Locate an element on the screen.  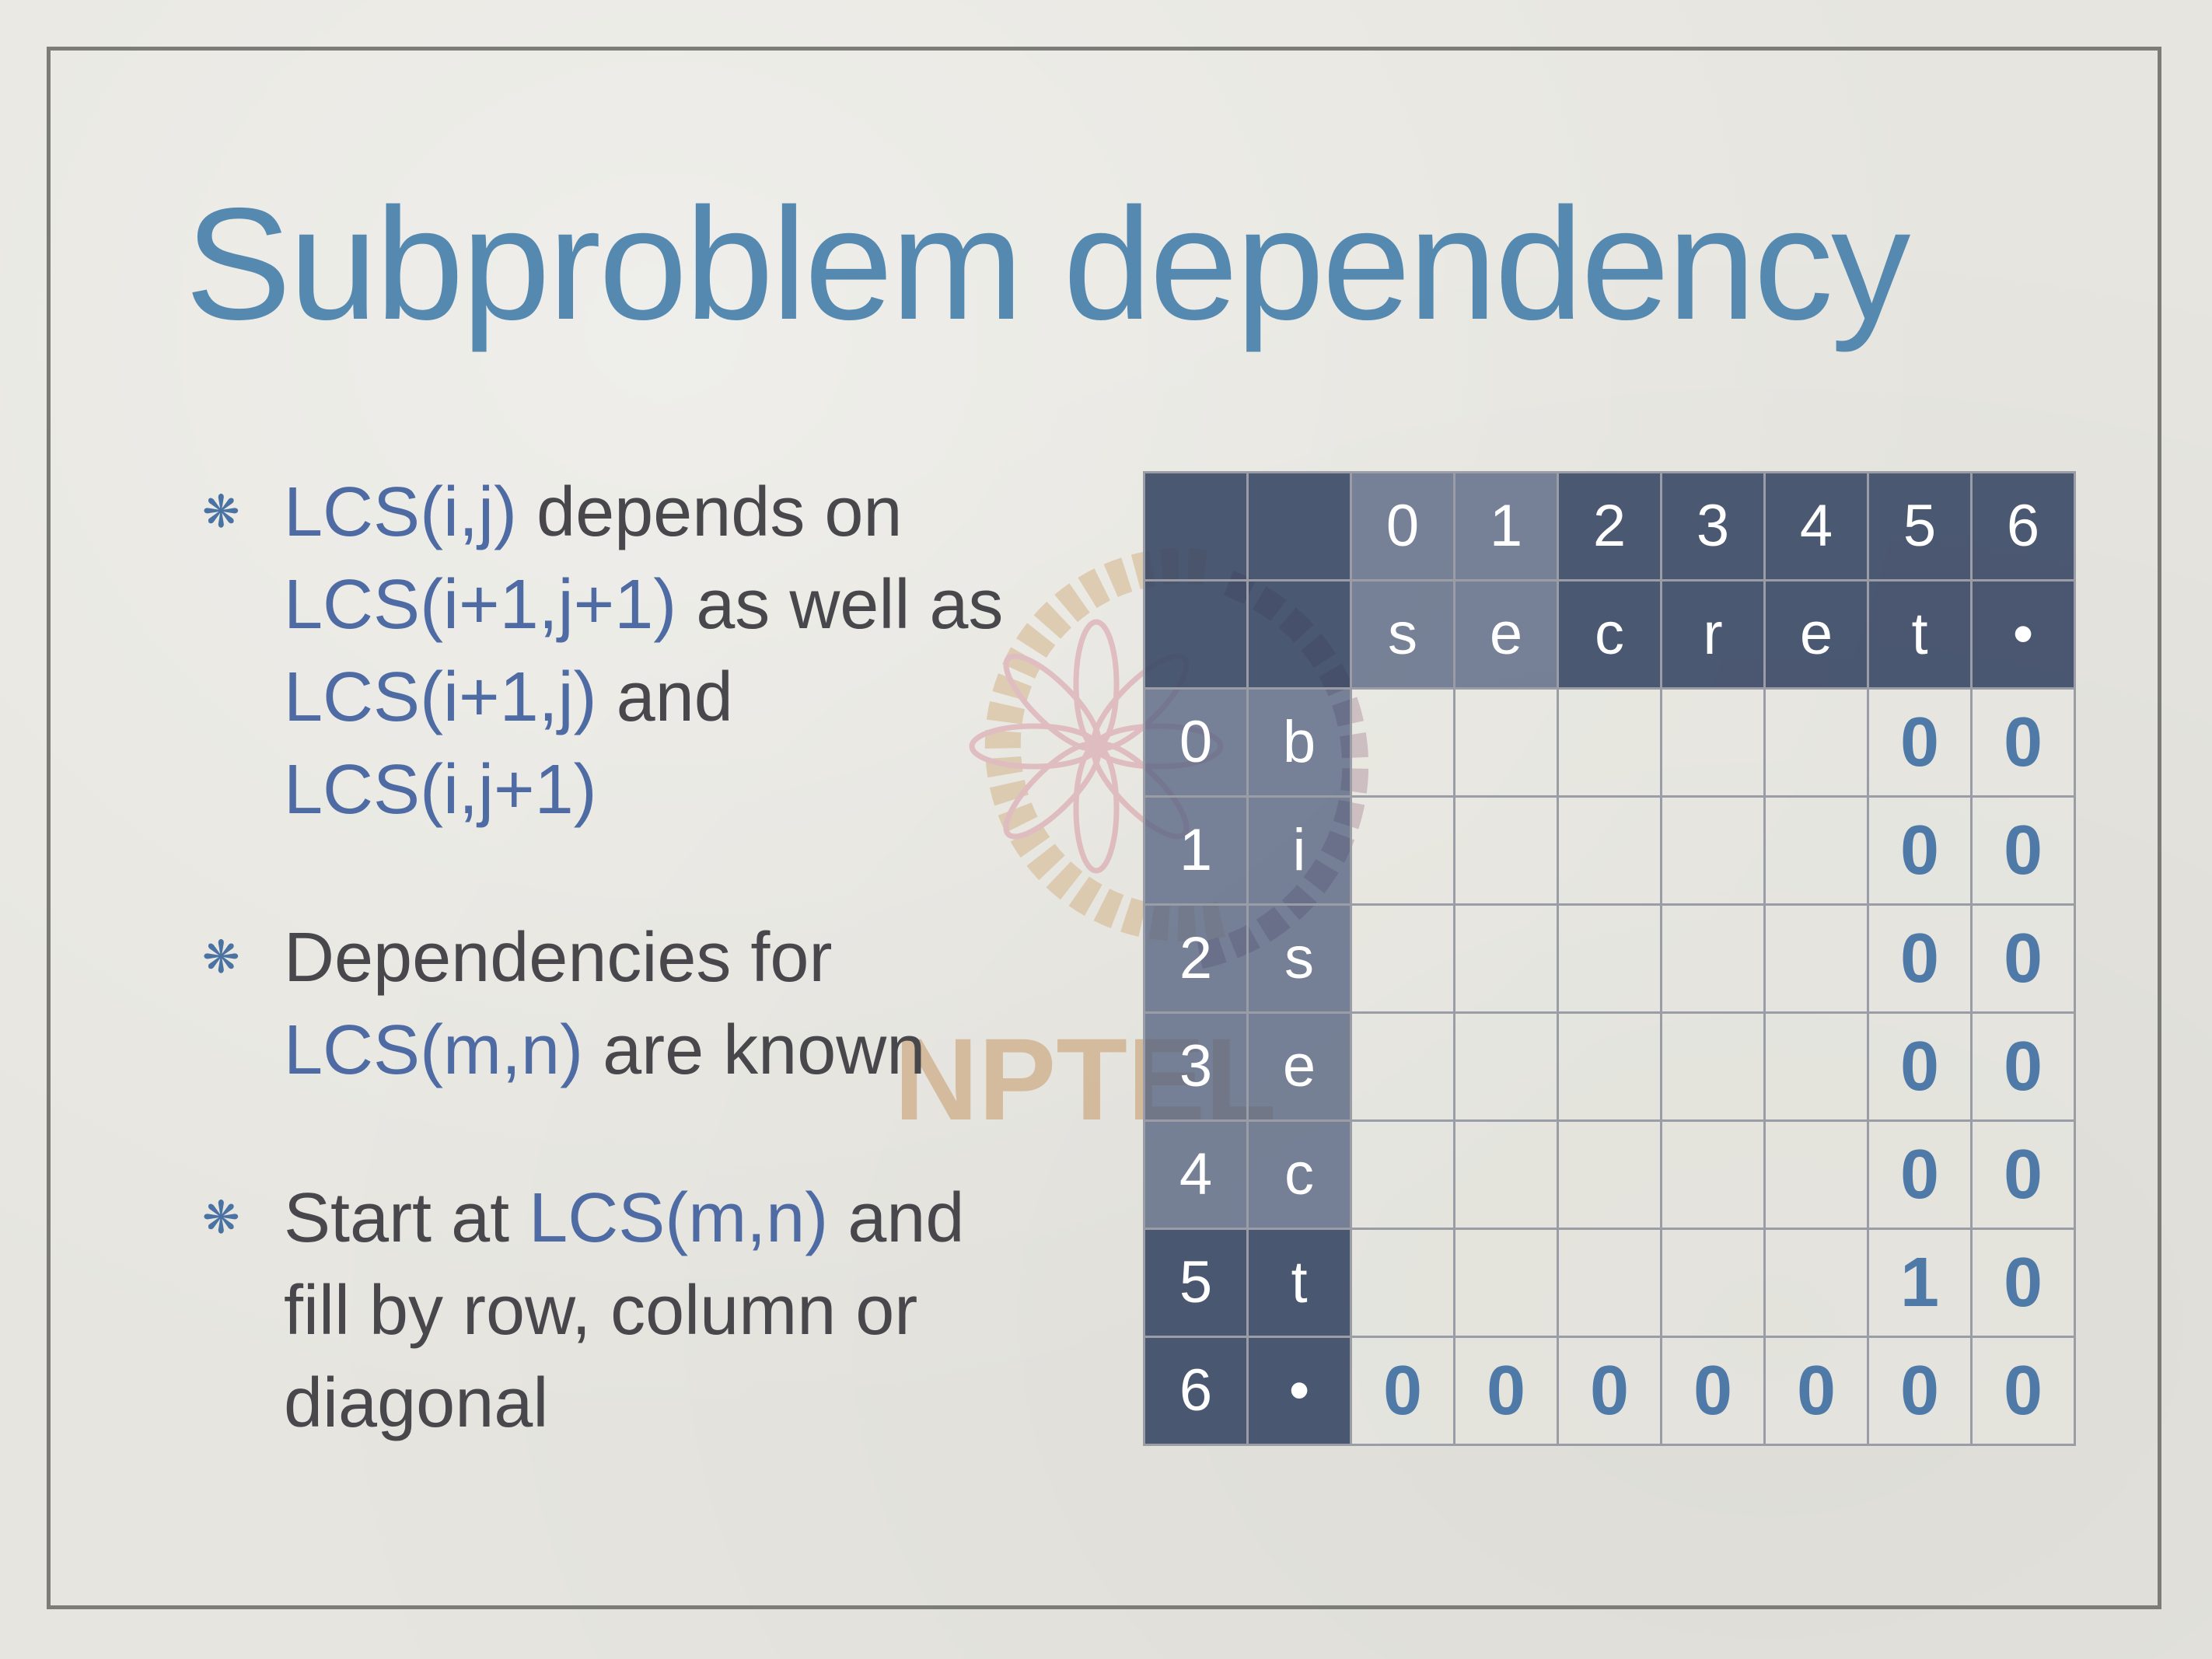
column-char: r is located at coordinates (1713, 634).